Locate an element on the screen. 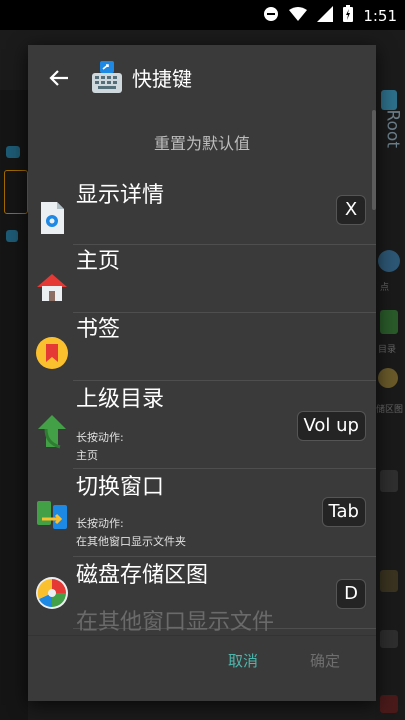  shortcut-label: 显示详情 is located at coordinates (120, 195).